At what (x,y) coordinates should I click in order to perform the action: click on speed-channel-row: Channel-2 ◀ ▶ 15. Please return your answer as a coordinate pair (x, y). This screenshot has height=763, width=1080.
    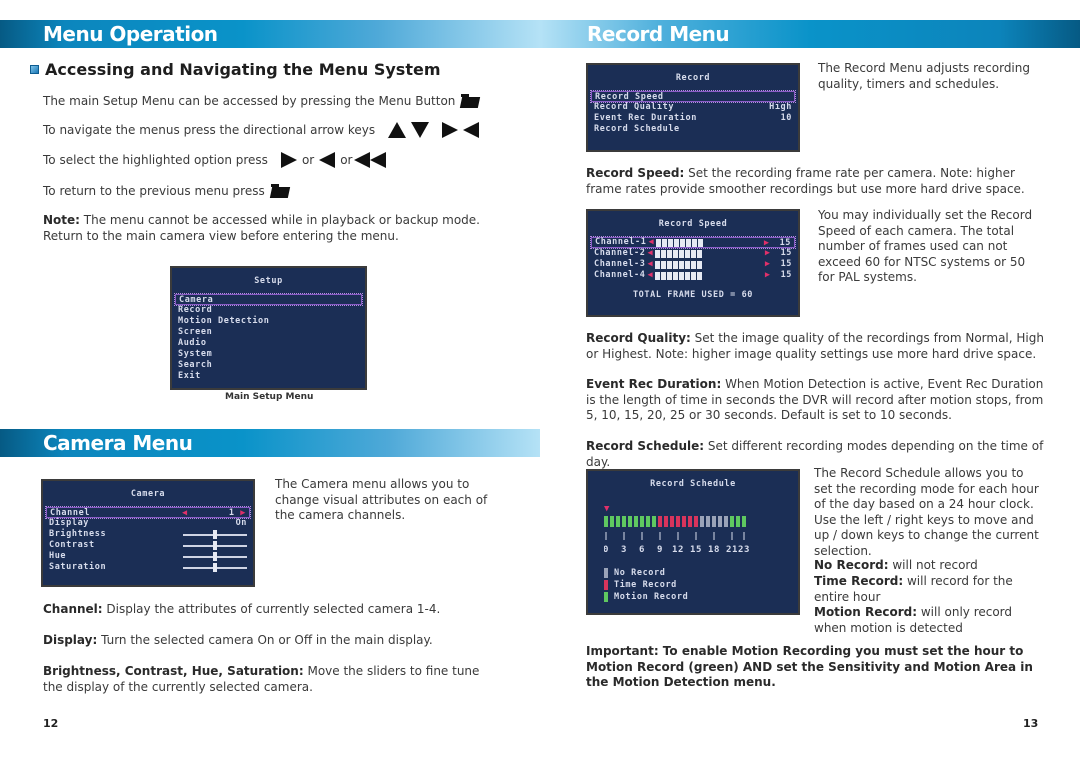
    Looking at the image, I should click on (693, 253).